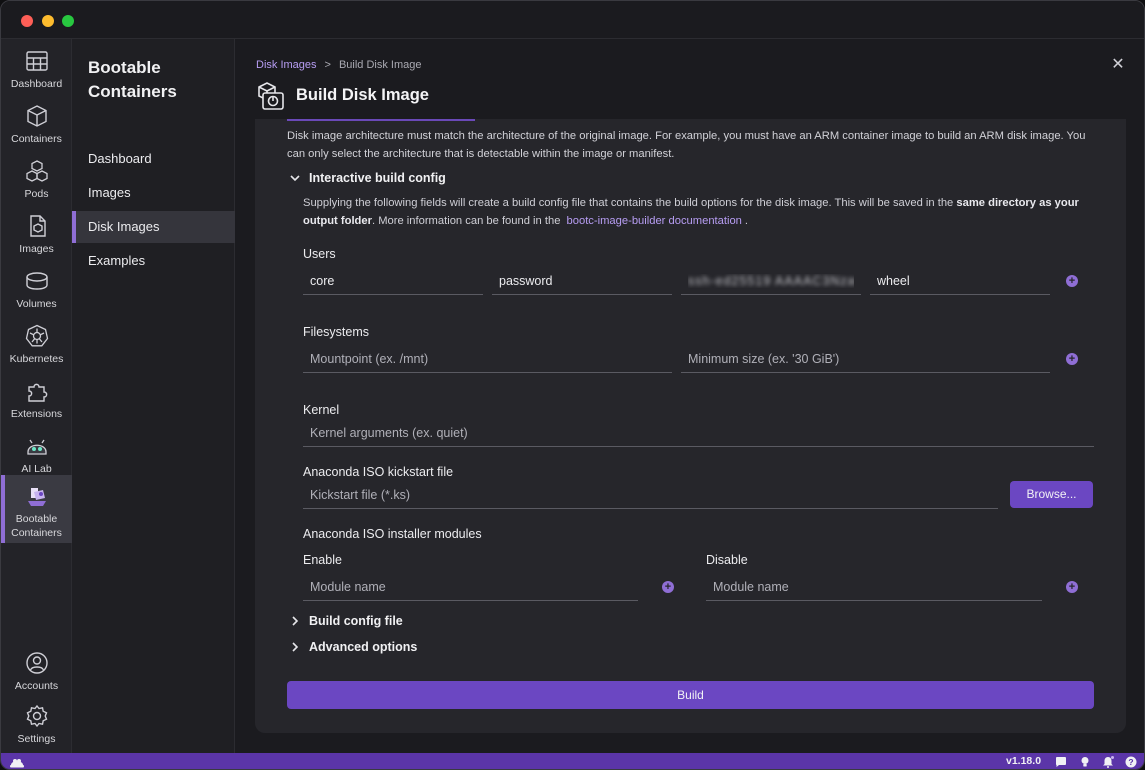  What do you see at coordinates (1118, 65) in the screenshot?
I see `close-icon: ✕` at bounding box center [1118, 65].